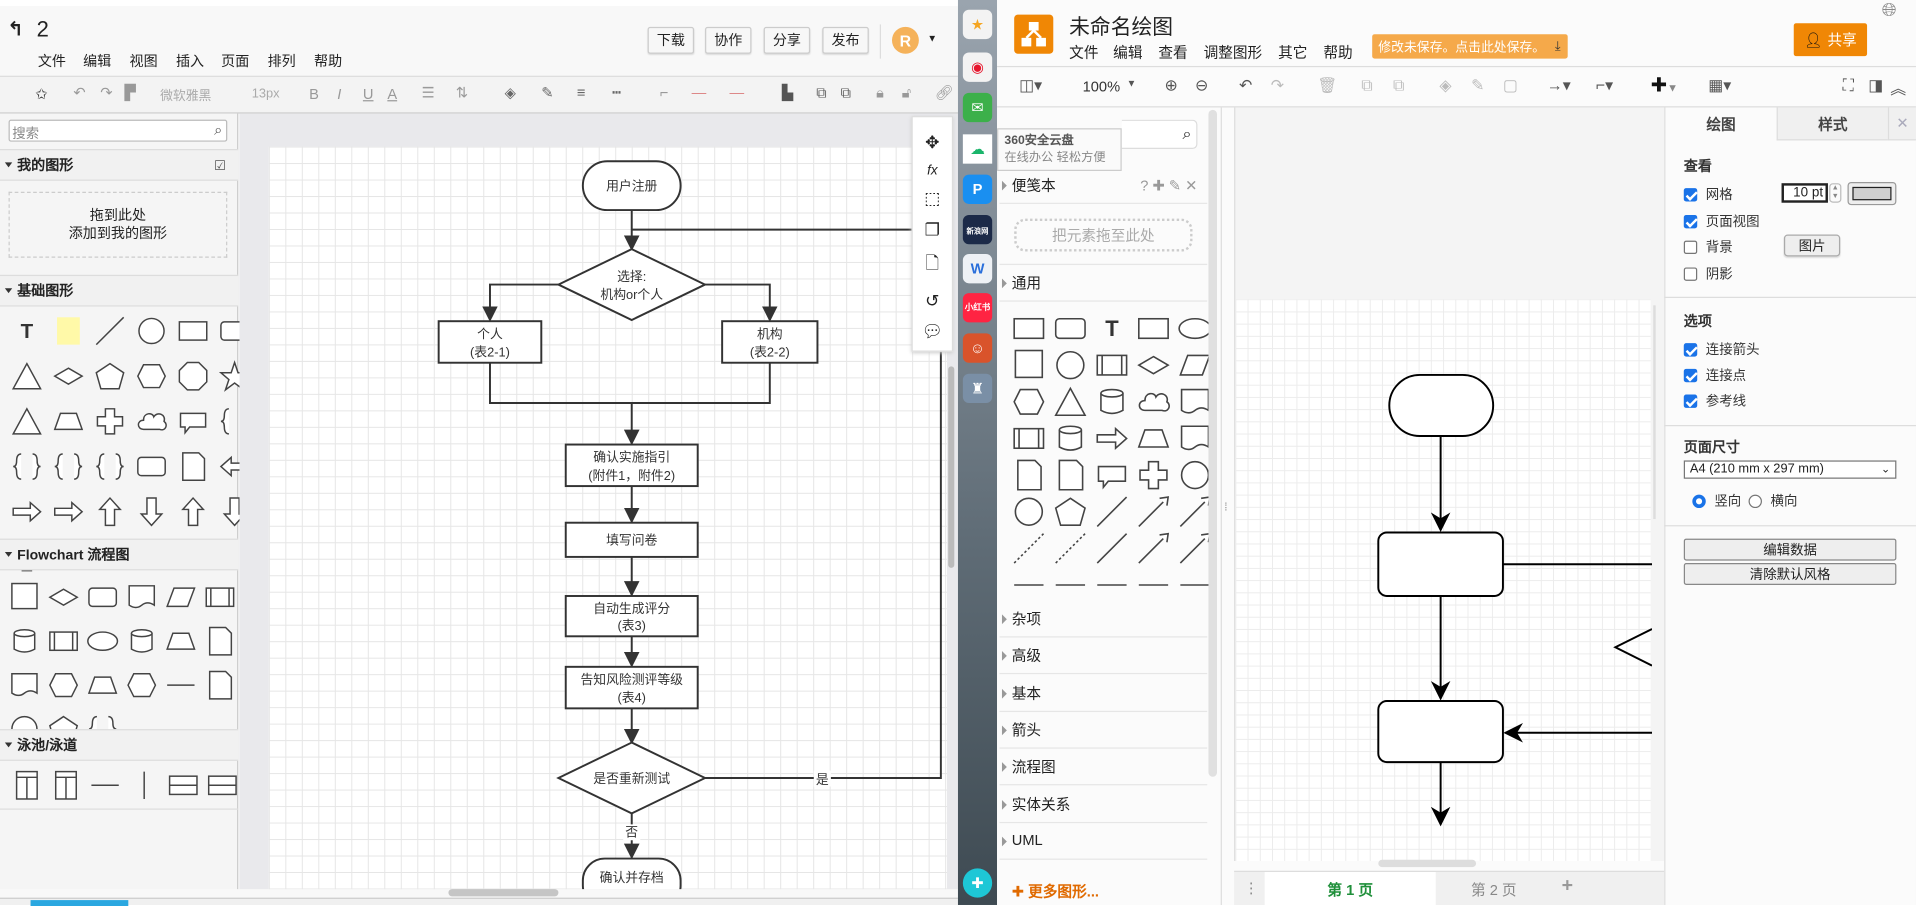 This screenshot has width=1916, height=906. I want to click on menu-extras: 其它, so click(1292, 52).